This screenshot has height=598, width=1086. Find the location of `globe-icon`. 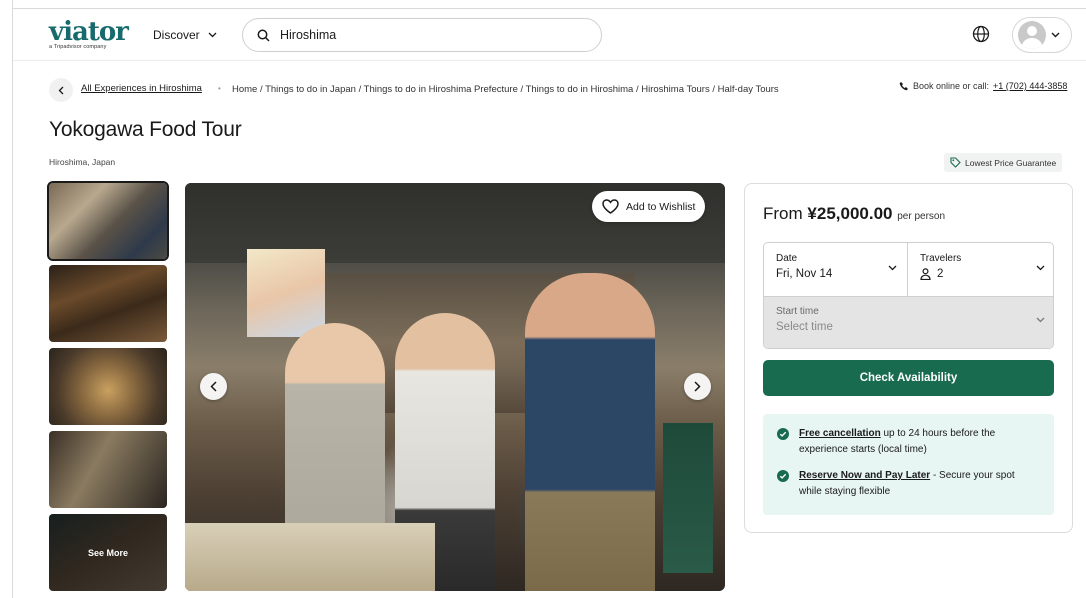

globe-icon is located at coordinates (981, 36).